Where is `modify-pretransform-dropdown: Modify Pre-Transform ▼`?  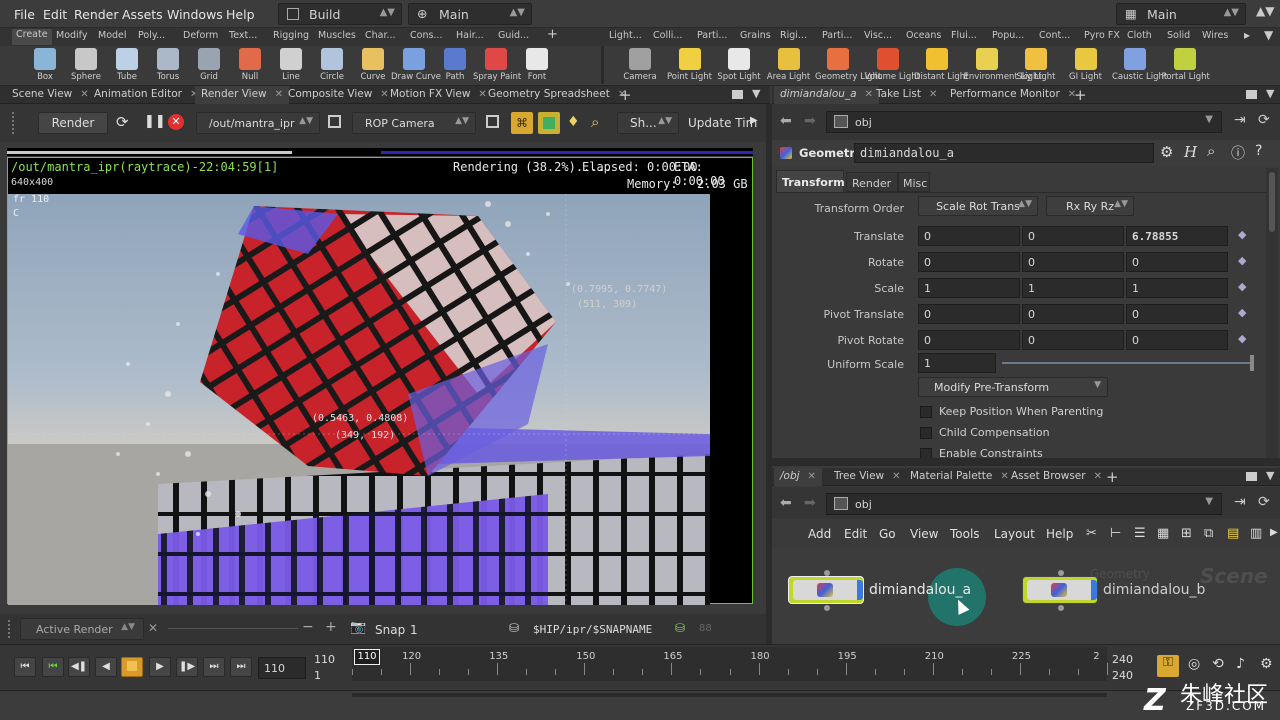 modify-pretransform-dropdown: Modify Pre-Transform ▼ is located at coordinates (1013, 387).